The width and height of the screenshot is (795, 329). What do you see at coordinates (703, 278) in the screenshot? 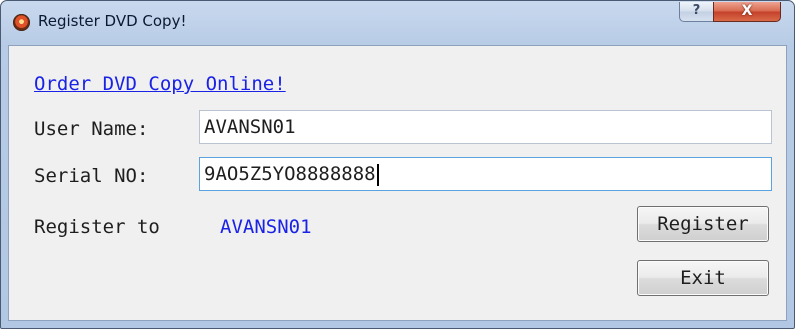
I see `exit-button: Exit` at bounding box center [703, 278].